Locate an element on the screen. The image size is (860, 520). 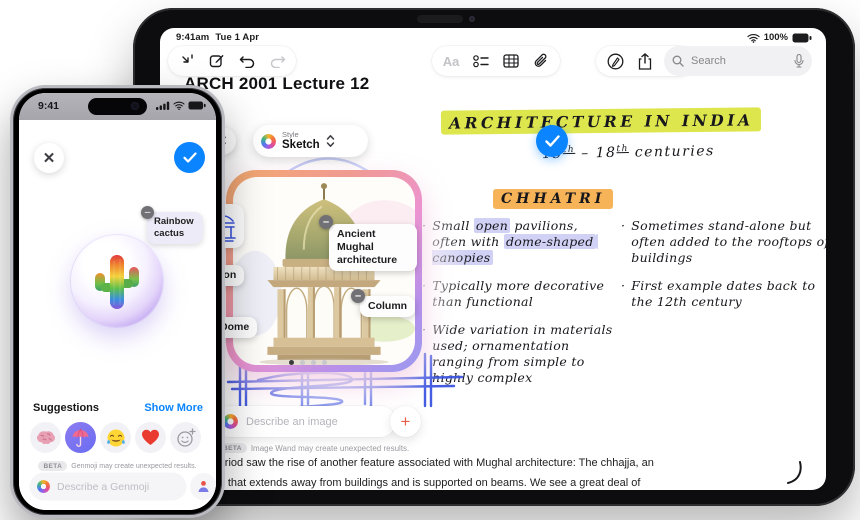
emoji-suggestions-row is located at coordinates (115, 437).